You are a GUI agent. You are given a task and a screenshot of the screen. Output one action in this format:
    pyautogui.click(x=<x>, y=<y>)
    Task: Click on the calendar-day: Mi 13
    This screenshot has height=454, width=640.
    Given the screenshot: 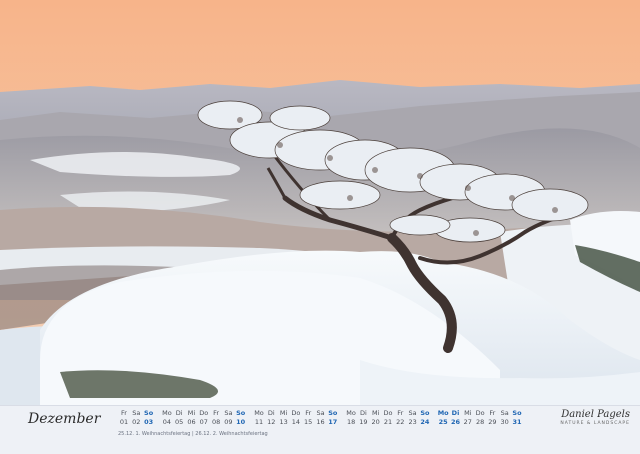 What is the action you would take?
    pyautogui.click(x=284, y=418)
    